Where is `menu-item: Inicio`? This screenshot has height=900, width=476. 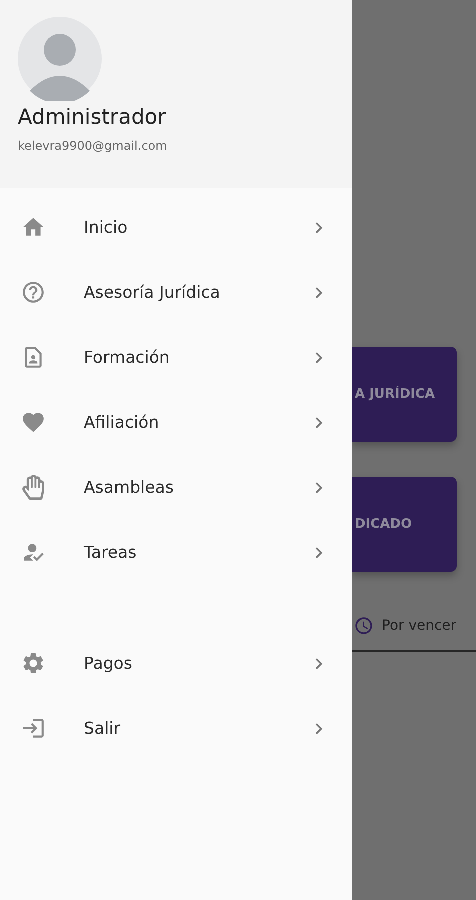 menu-item: Inicio is located at coordinates (176, 227).